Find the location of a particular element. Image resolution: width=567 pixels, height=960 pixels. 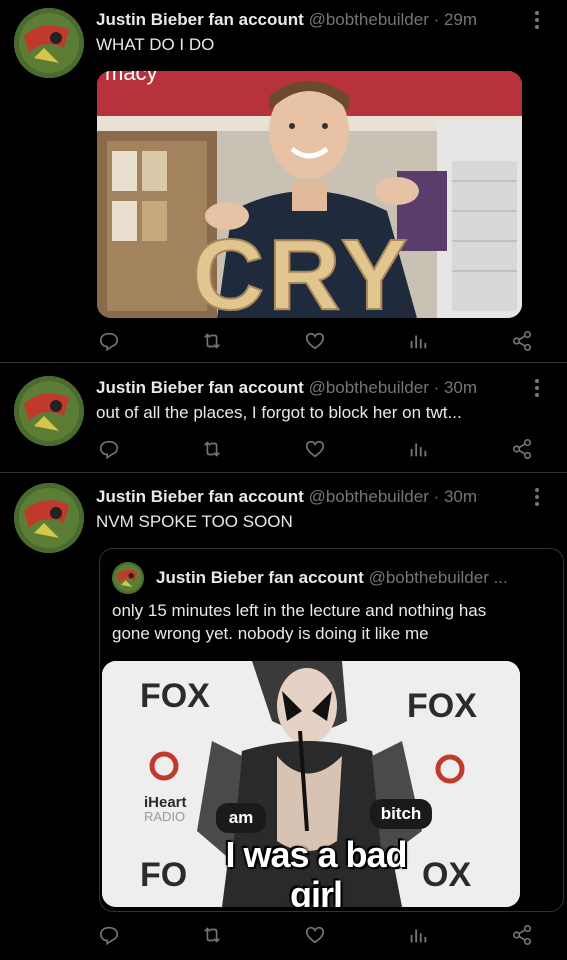

tweet-text: NVM SPOKE TOO SOON is located at coordinates (194, 521).